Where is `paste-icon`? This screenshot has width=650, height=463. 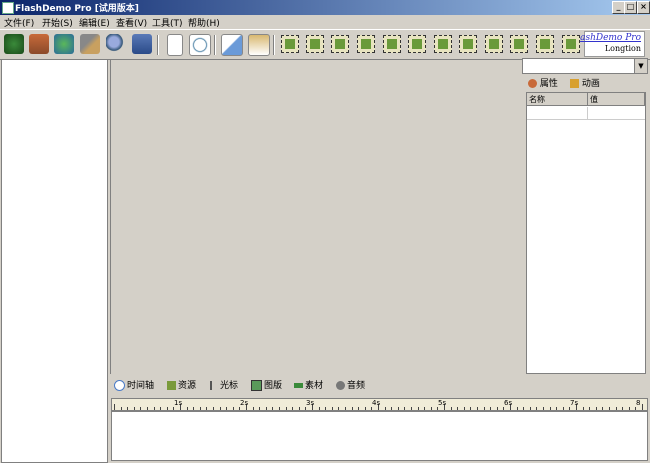
paste-icon is located at coordinates (259, 45).